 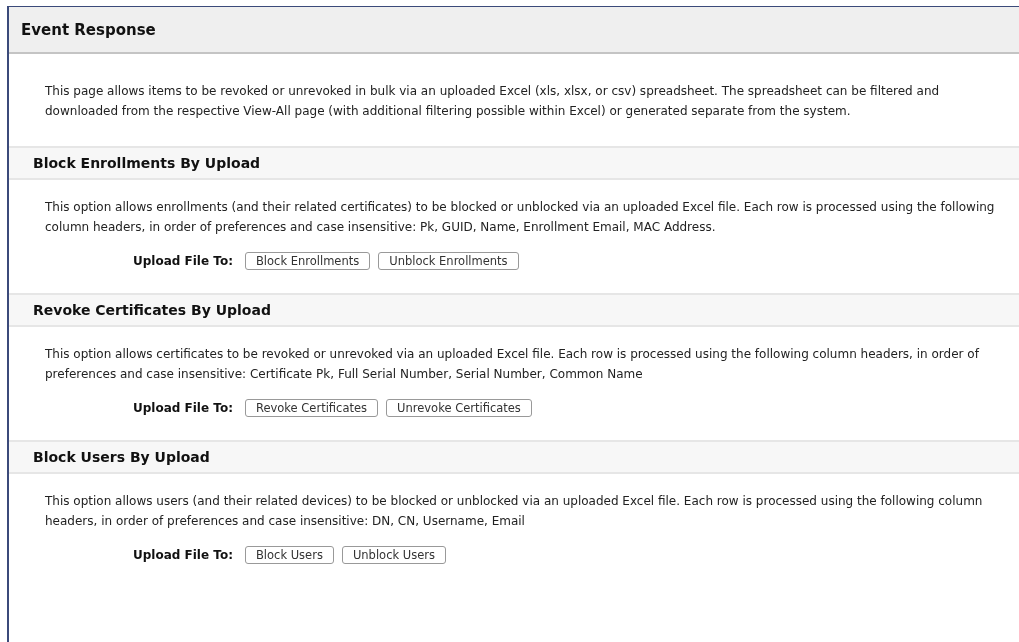 What do you see at coordinates (311, 408) in the screenshot?
I see `upload-button: Revoke Certificates` at bounding box center [311, 408].